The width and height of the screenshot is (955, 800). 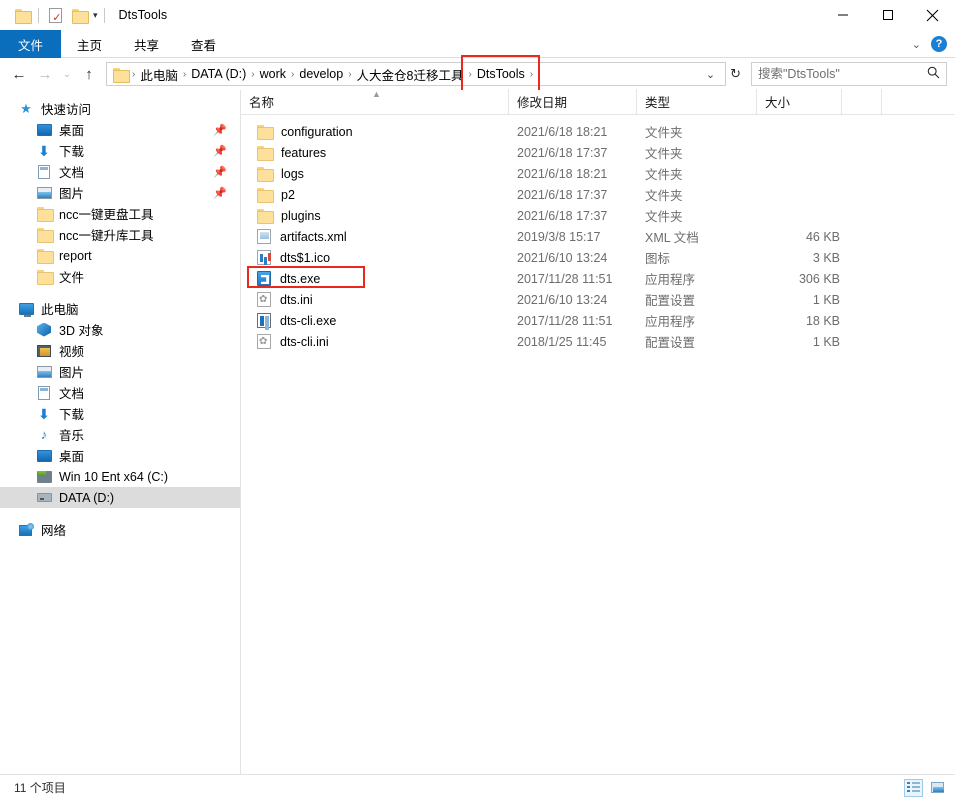 What do you see at coordinates (573, 101) in the screenshot?
I see `column-header-date: 修改日期` at bounding box center [573, 101].